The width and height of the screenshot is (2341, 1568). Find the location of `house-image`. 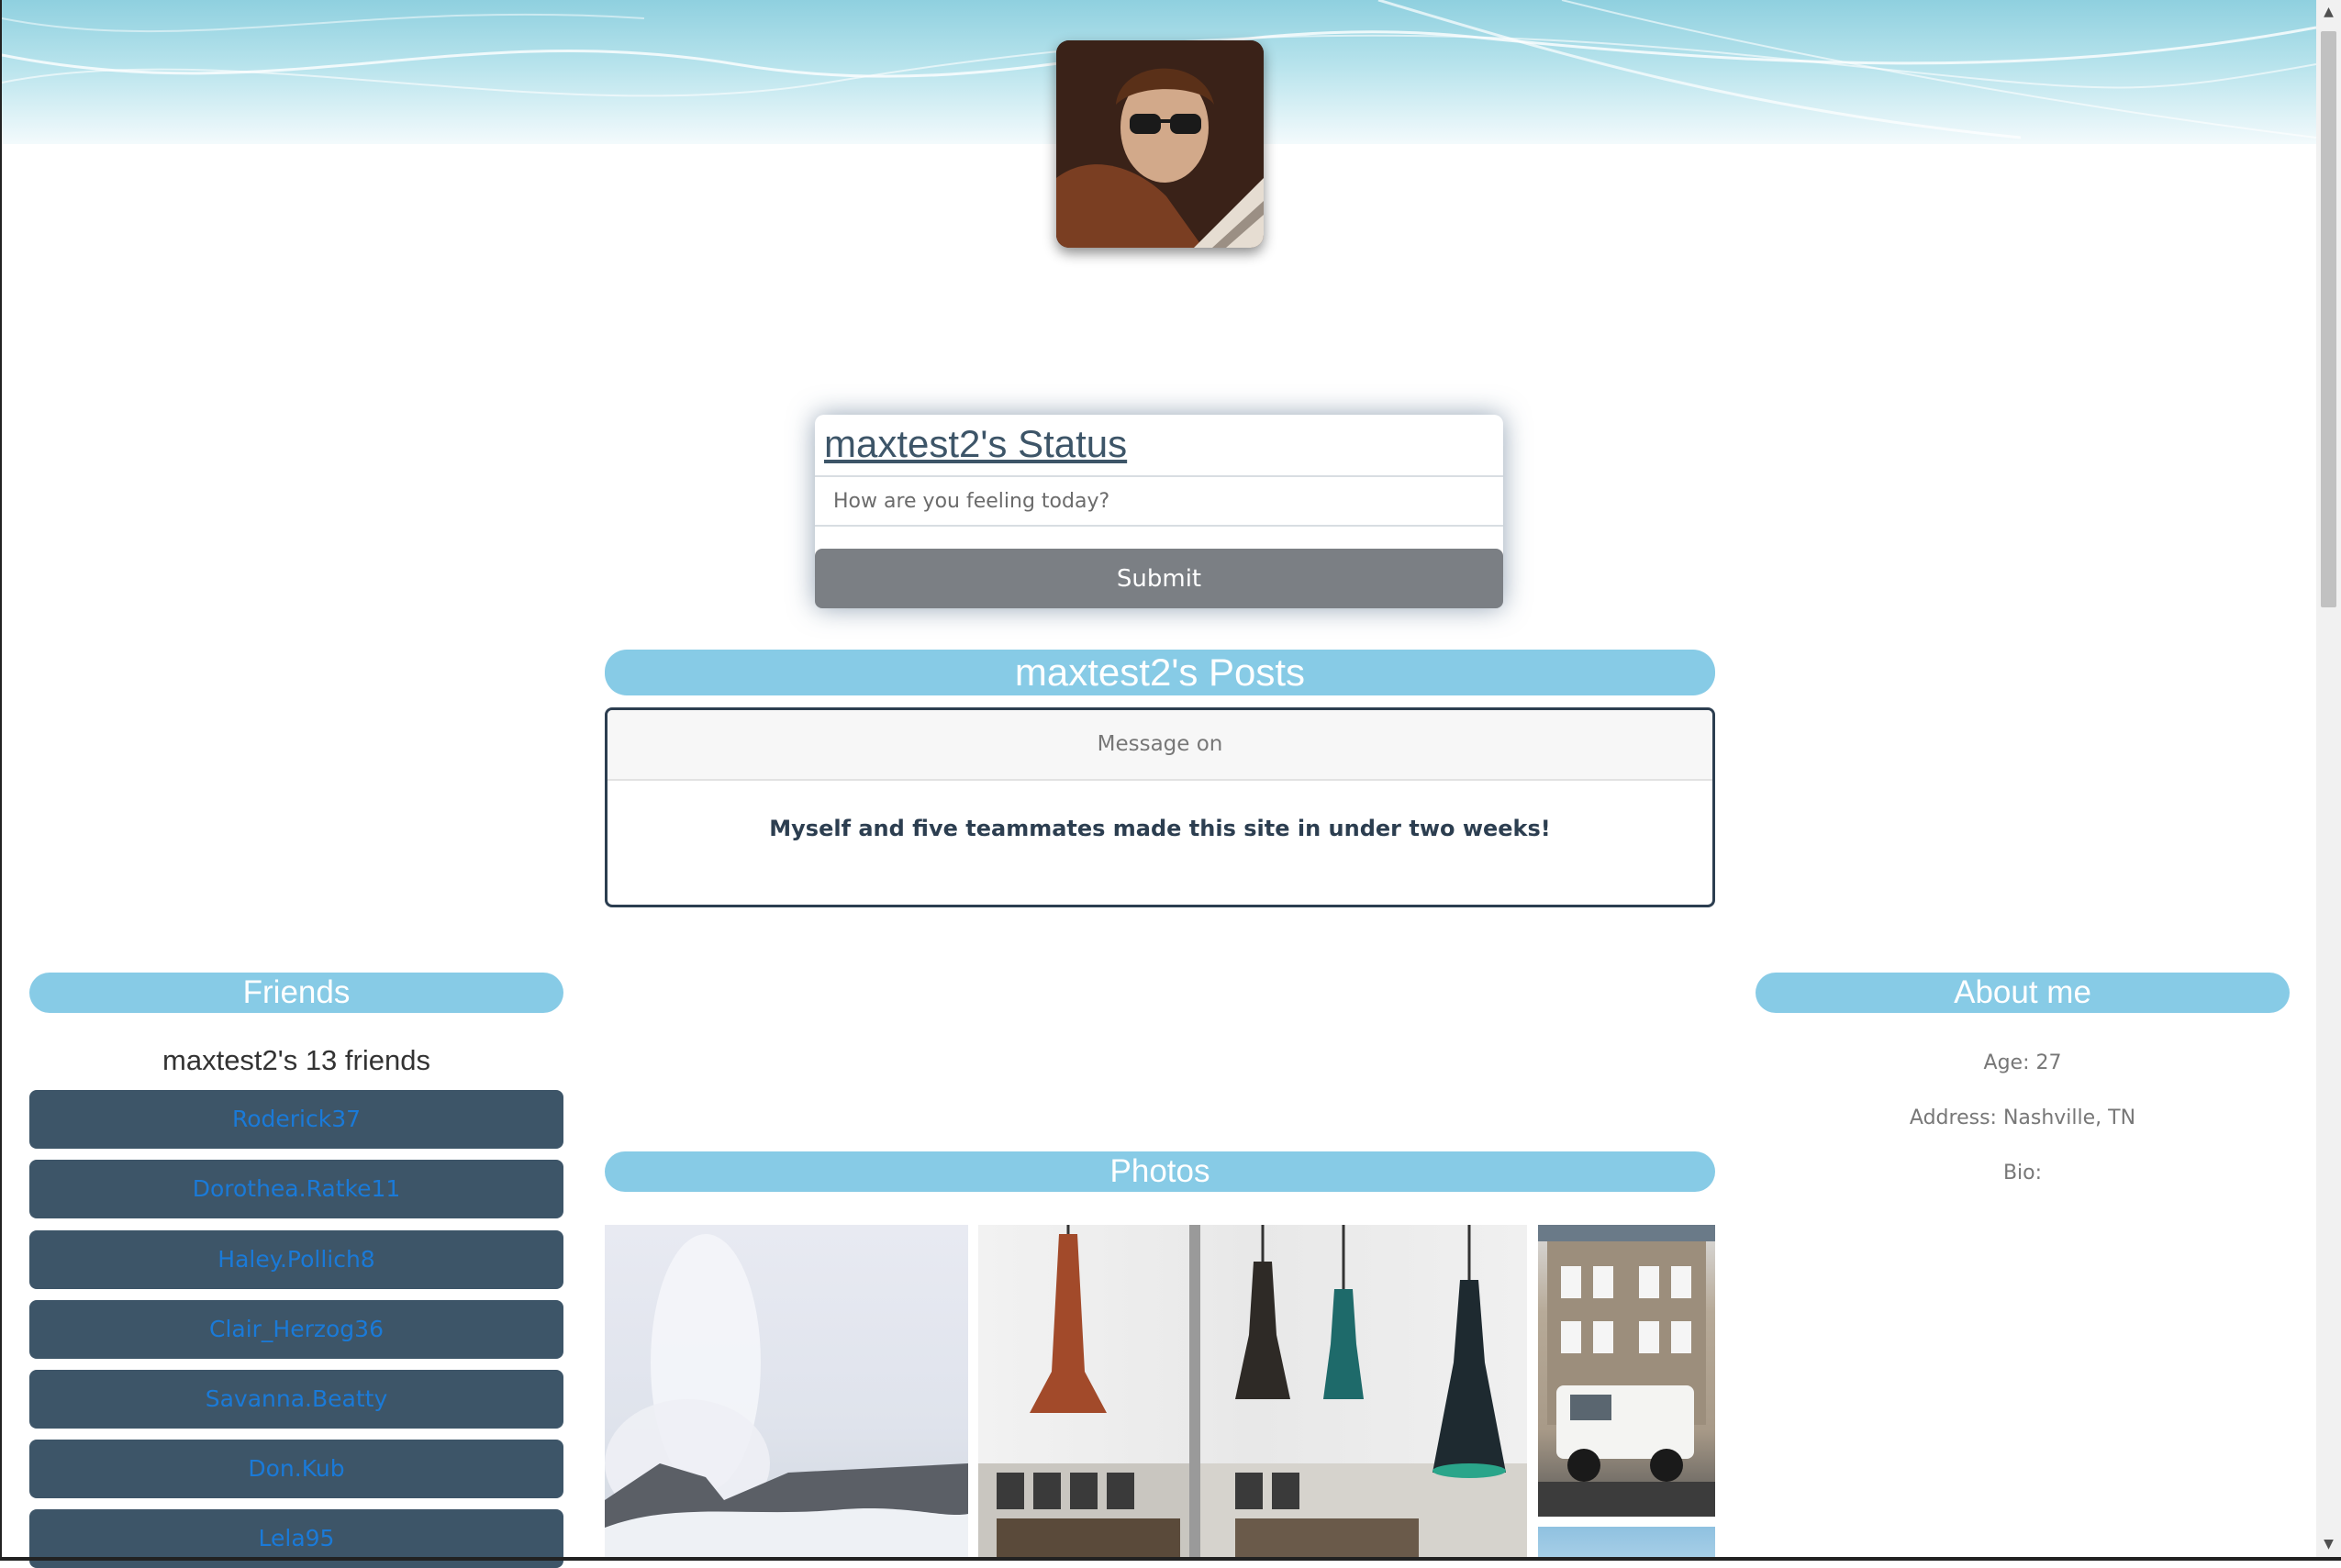

house-image is located at coordinates (1627, 1371).